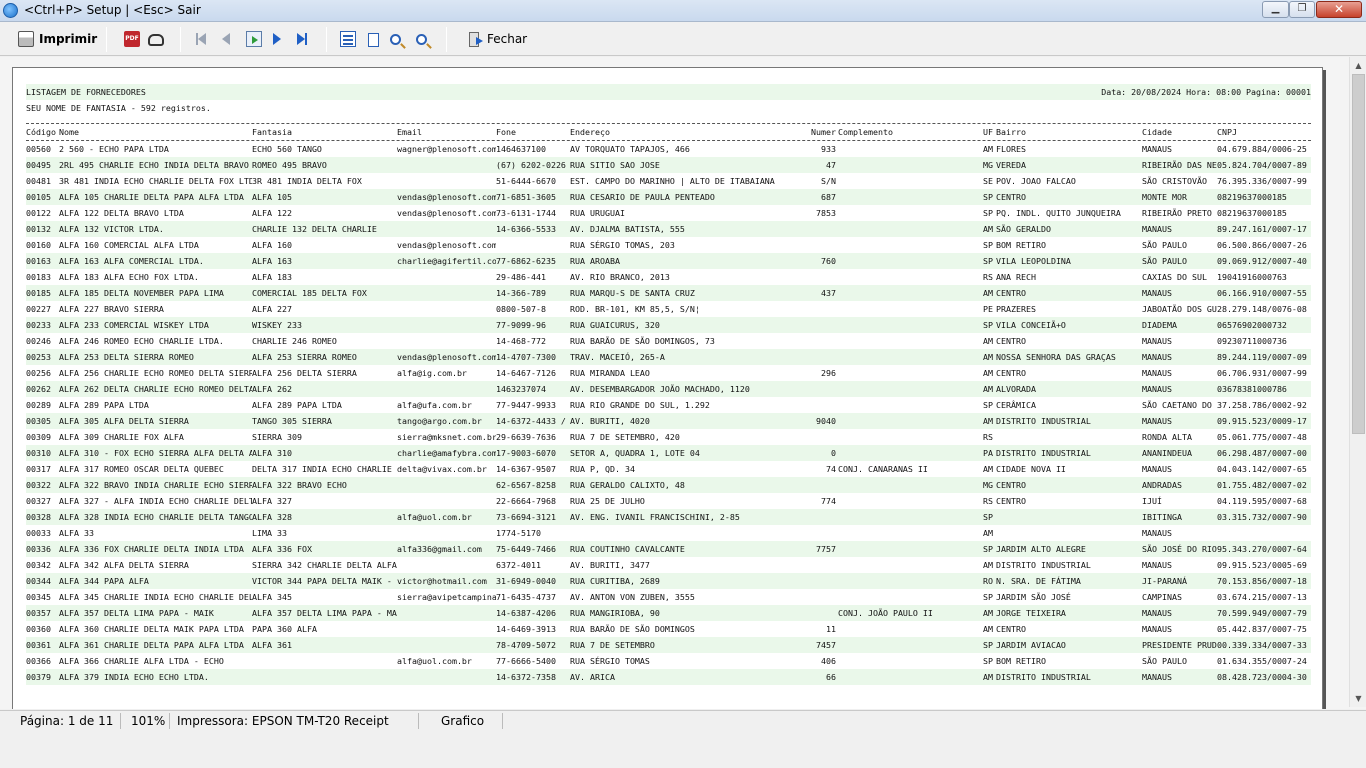 The image size is (1366, 768). What do you see at coordinates (526, 373) in the screenshot?
I see `table-cell: 14-6467-7126` at bounding box center [526, 373].